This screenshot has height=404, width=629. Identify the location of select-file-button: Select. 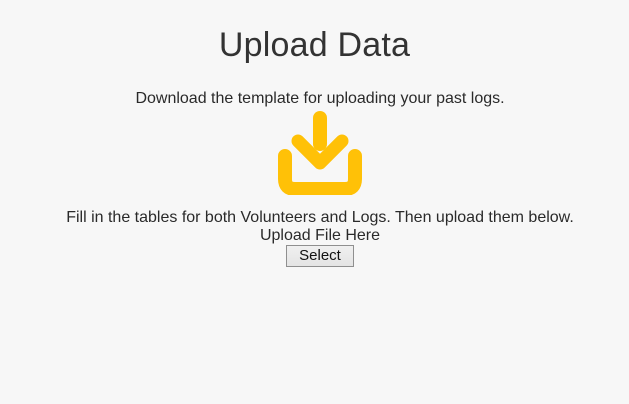
(320, 256).